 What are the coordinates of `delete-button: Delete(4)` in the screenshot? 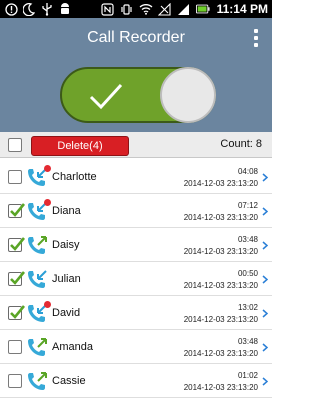 It's located at (80, 146).